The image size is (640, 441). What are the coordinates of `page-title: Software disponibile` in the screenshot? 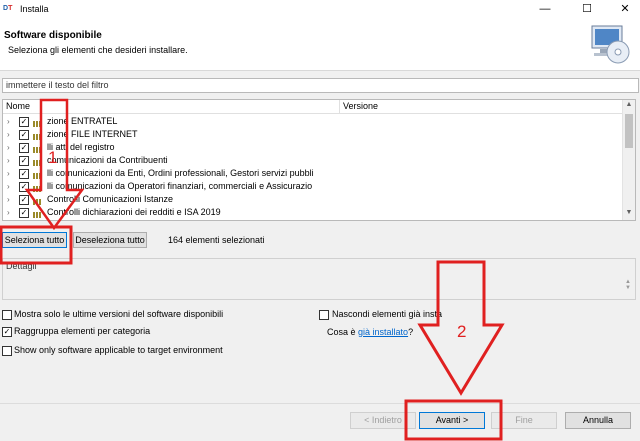 It's located at (53, 35).